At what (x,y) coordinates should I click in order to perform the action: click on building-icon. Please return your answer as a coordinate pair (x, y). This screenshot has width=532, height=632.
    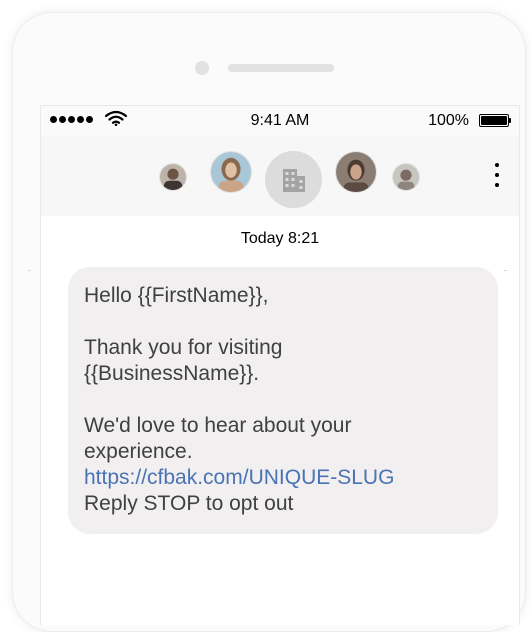
    Looking at the image, I should click on (293, 179).